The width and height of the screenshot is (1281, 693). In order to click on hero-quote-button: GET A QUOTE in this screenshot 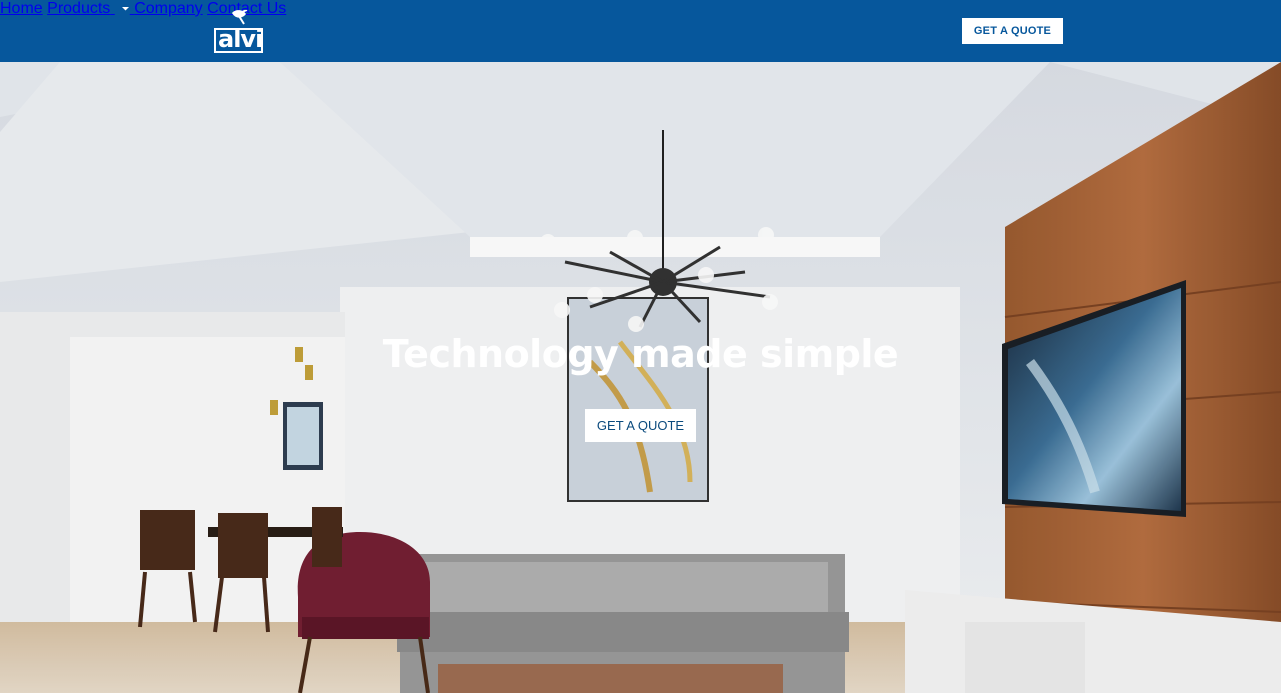, I will do `click(640, 425)`.